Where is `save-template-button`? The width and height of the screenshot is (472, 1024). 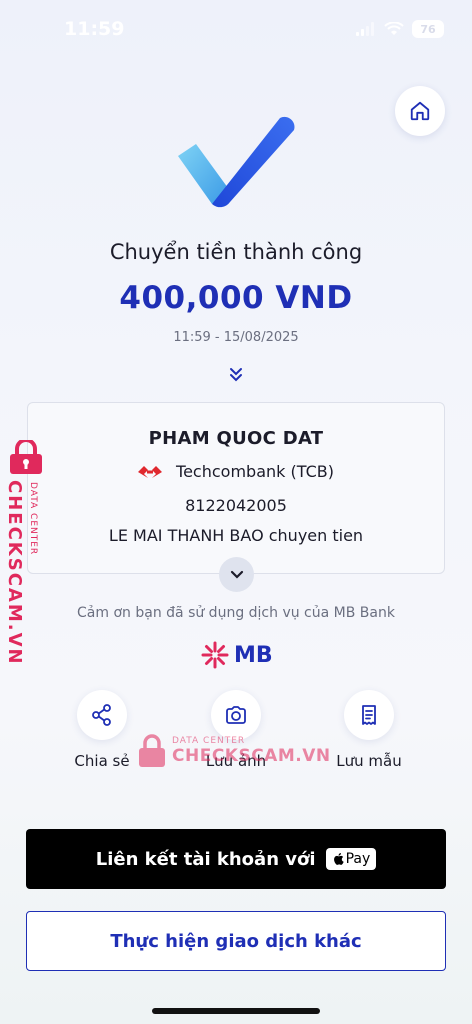
save-template-button is located at coordinates (369, 715).